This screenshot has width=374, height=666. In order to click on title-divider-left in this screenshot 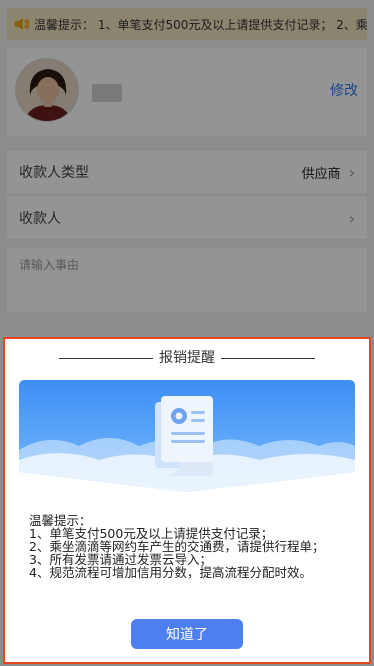, I will do `click(106, 358)`.